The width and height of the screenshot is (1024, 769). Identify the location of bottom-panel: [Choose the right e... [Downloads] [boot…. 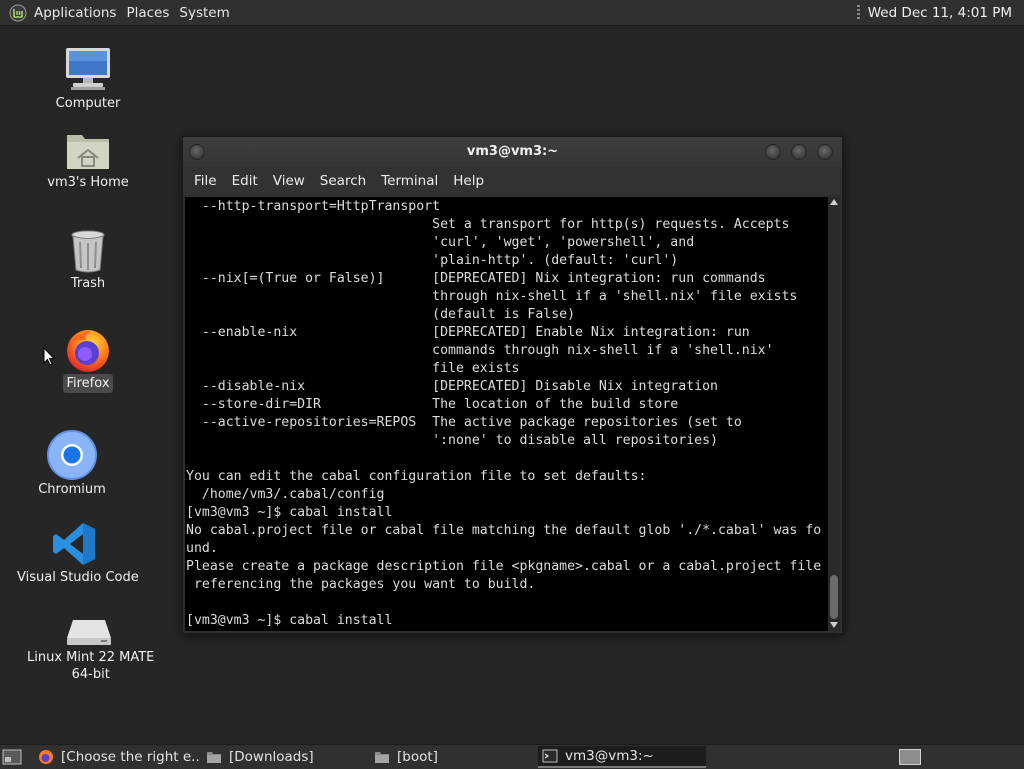
(512, 756).